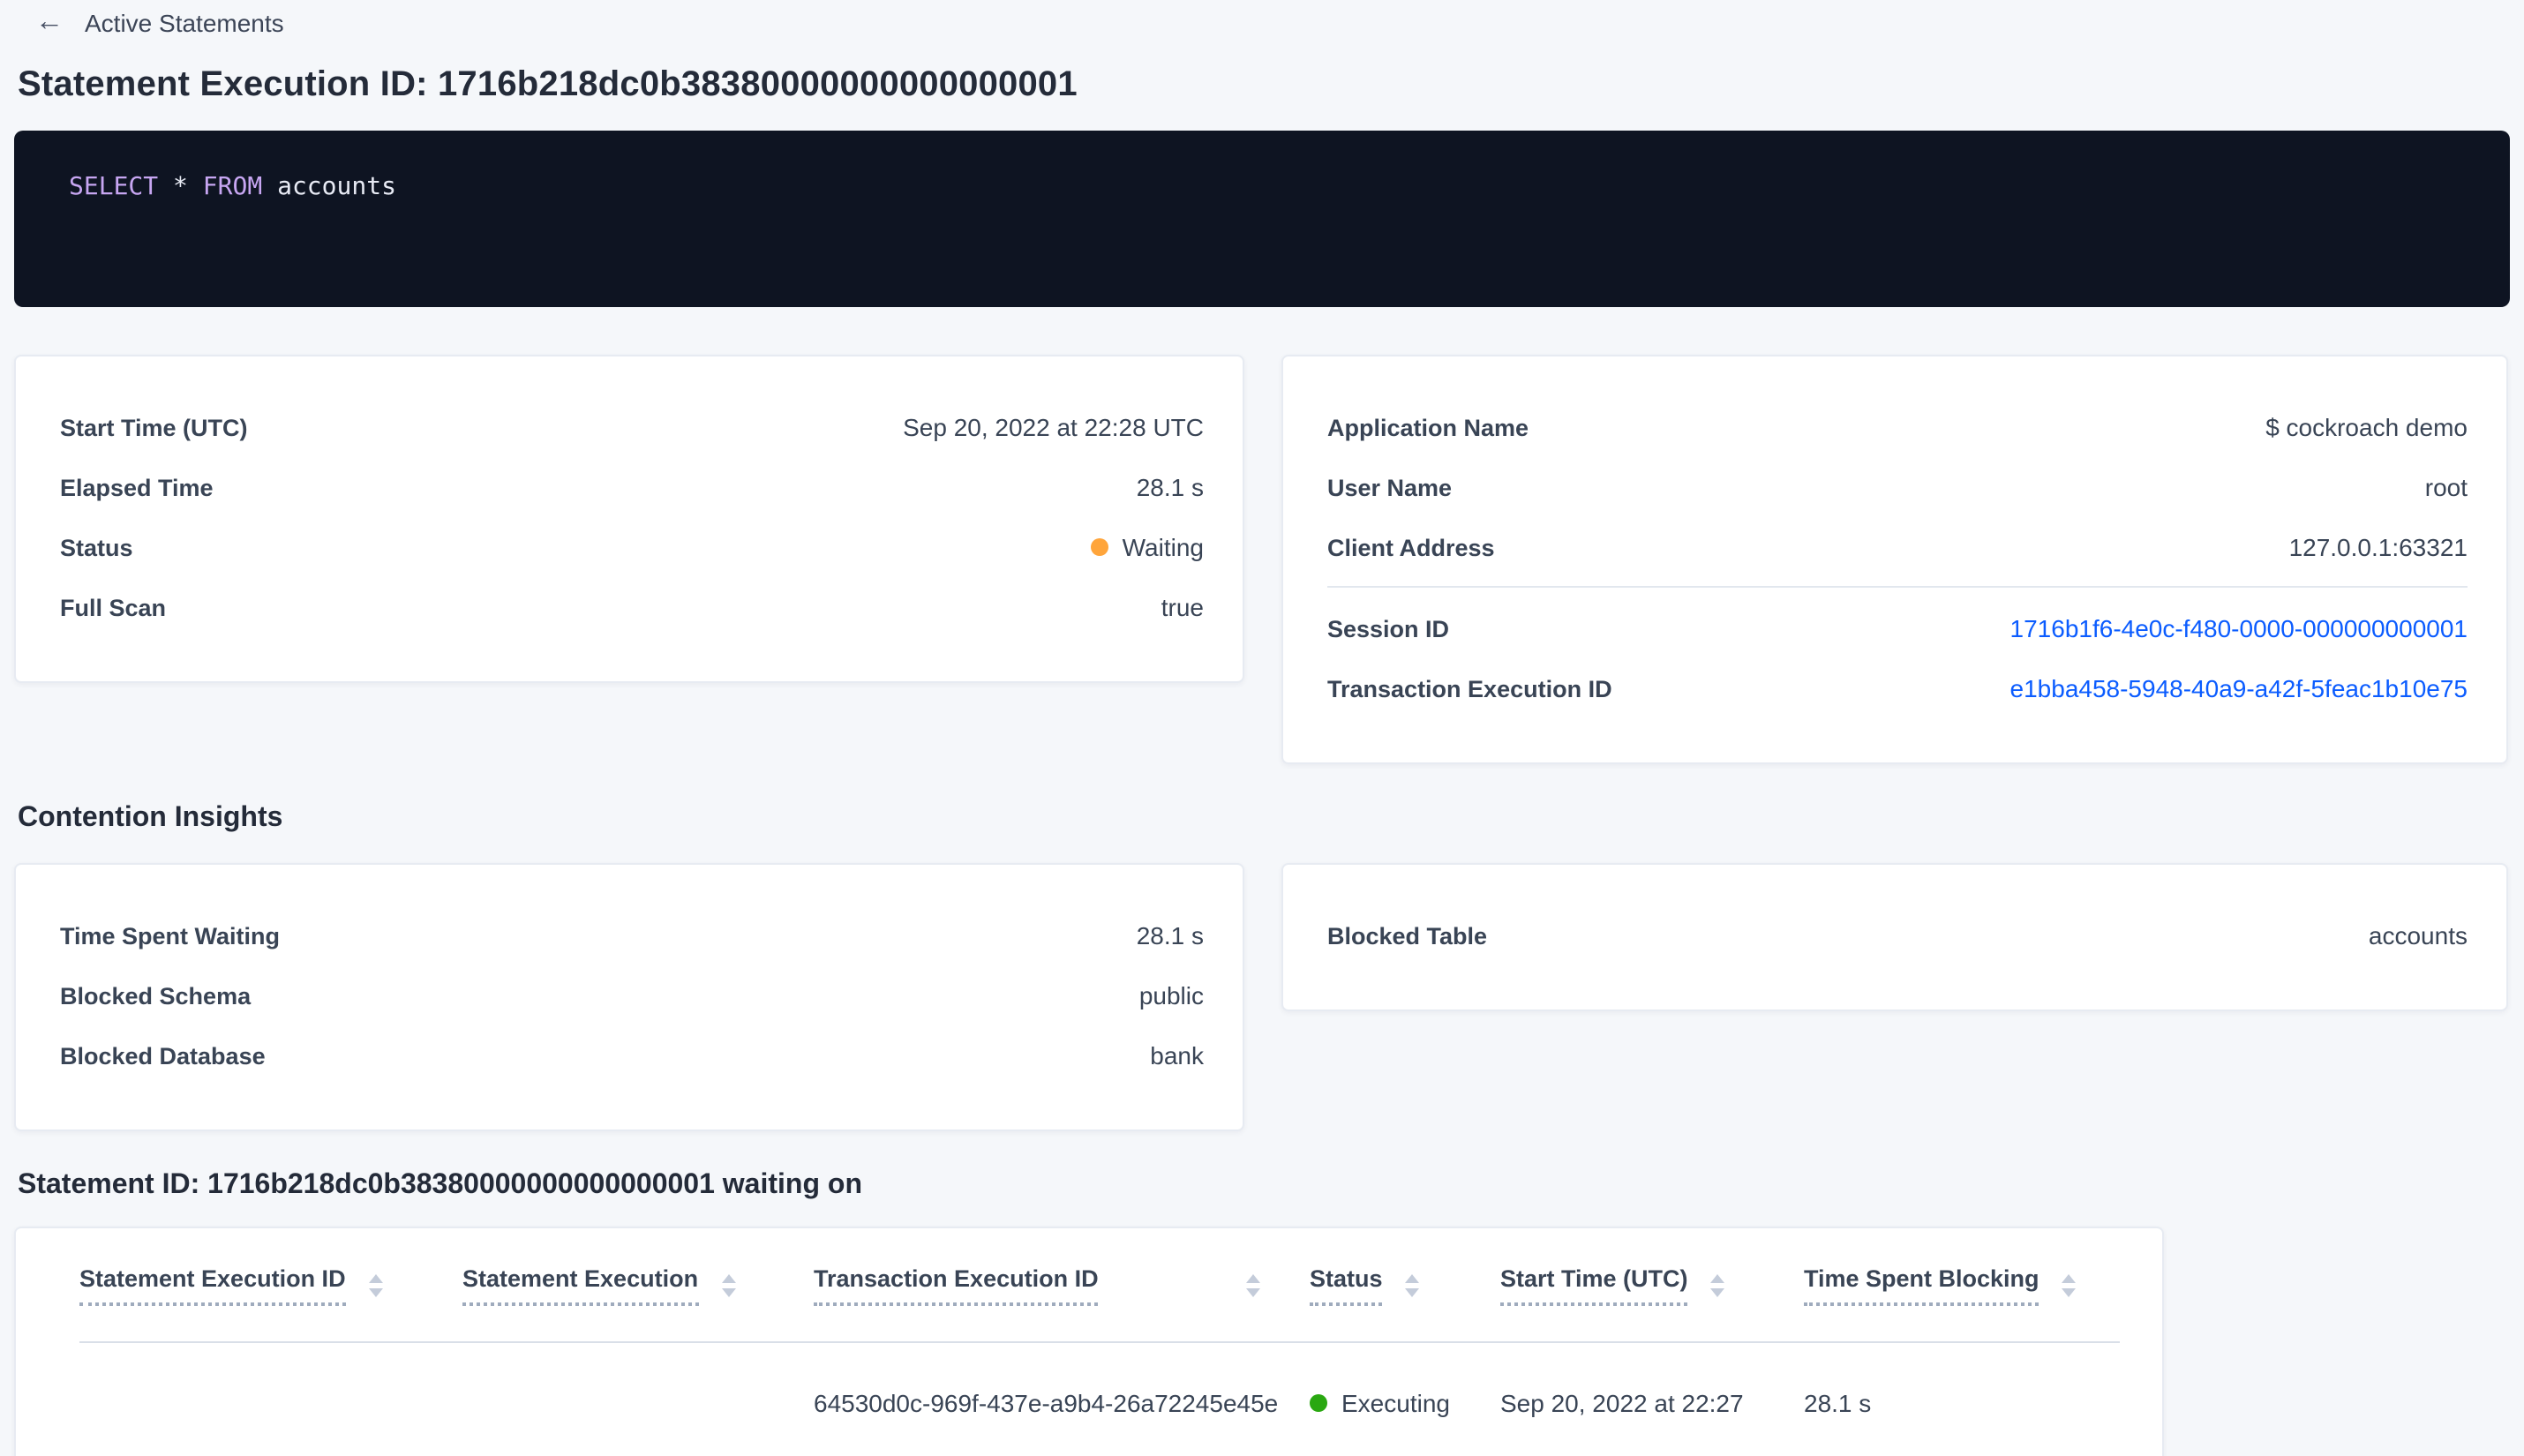  Describe the element at coordinates (1171, 995) in the screenshot. I see `blocked-schema-value: public` at that location.